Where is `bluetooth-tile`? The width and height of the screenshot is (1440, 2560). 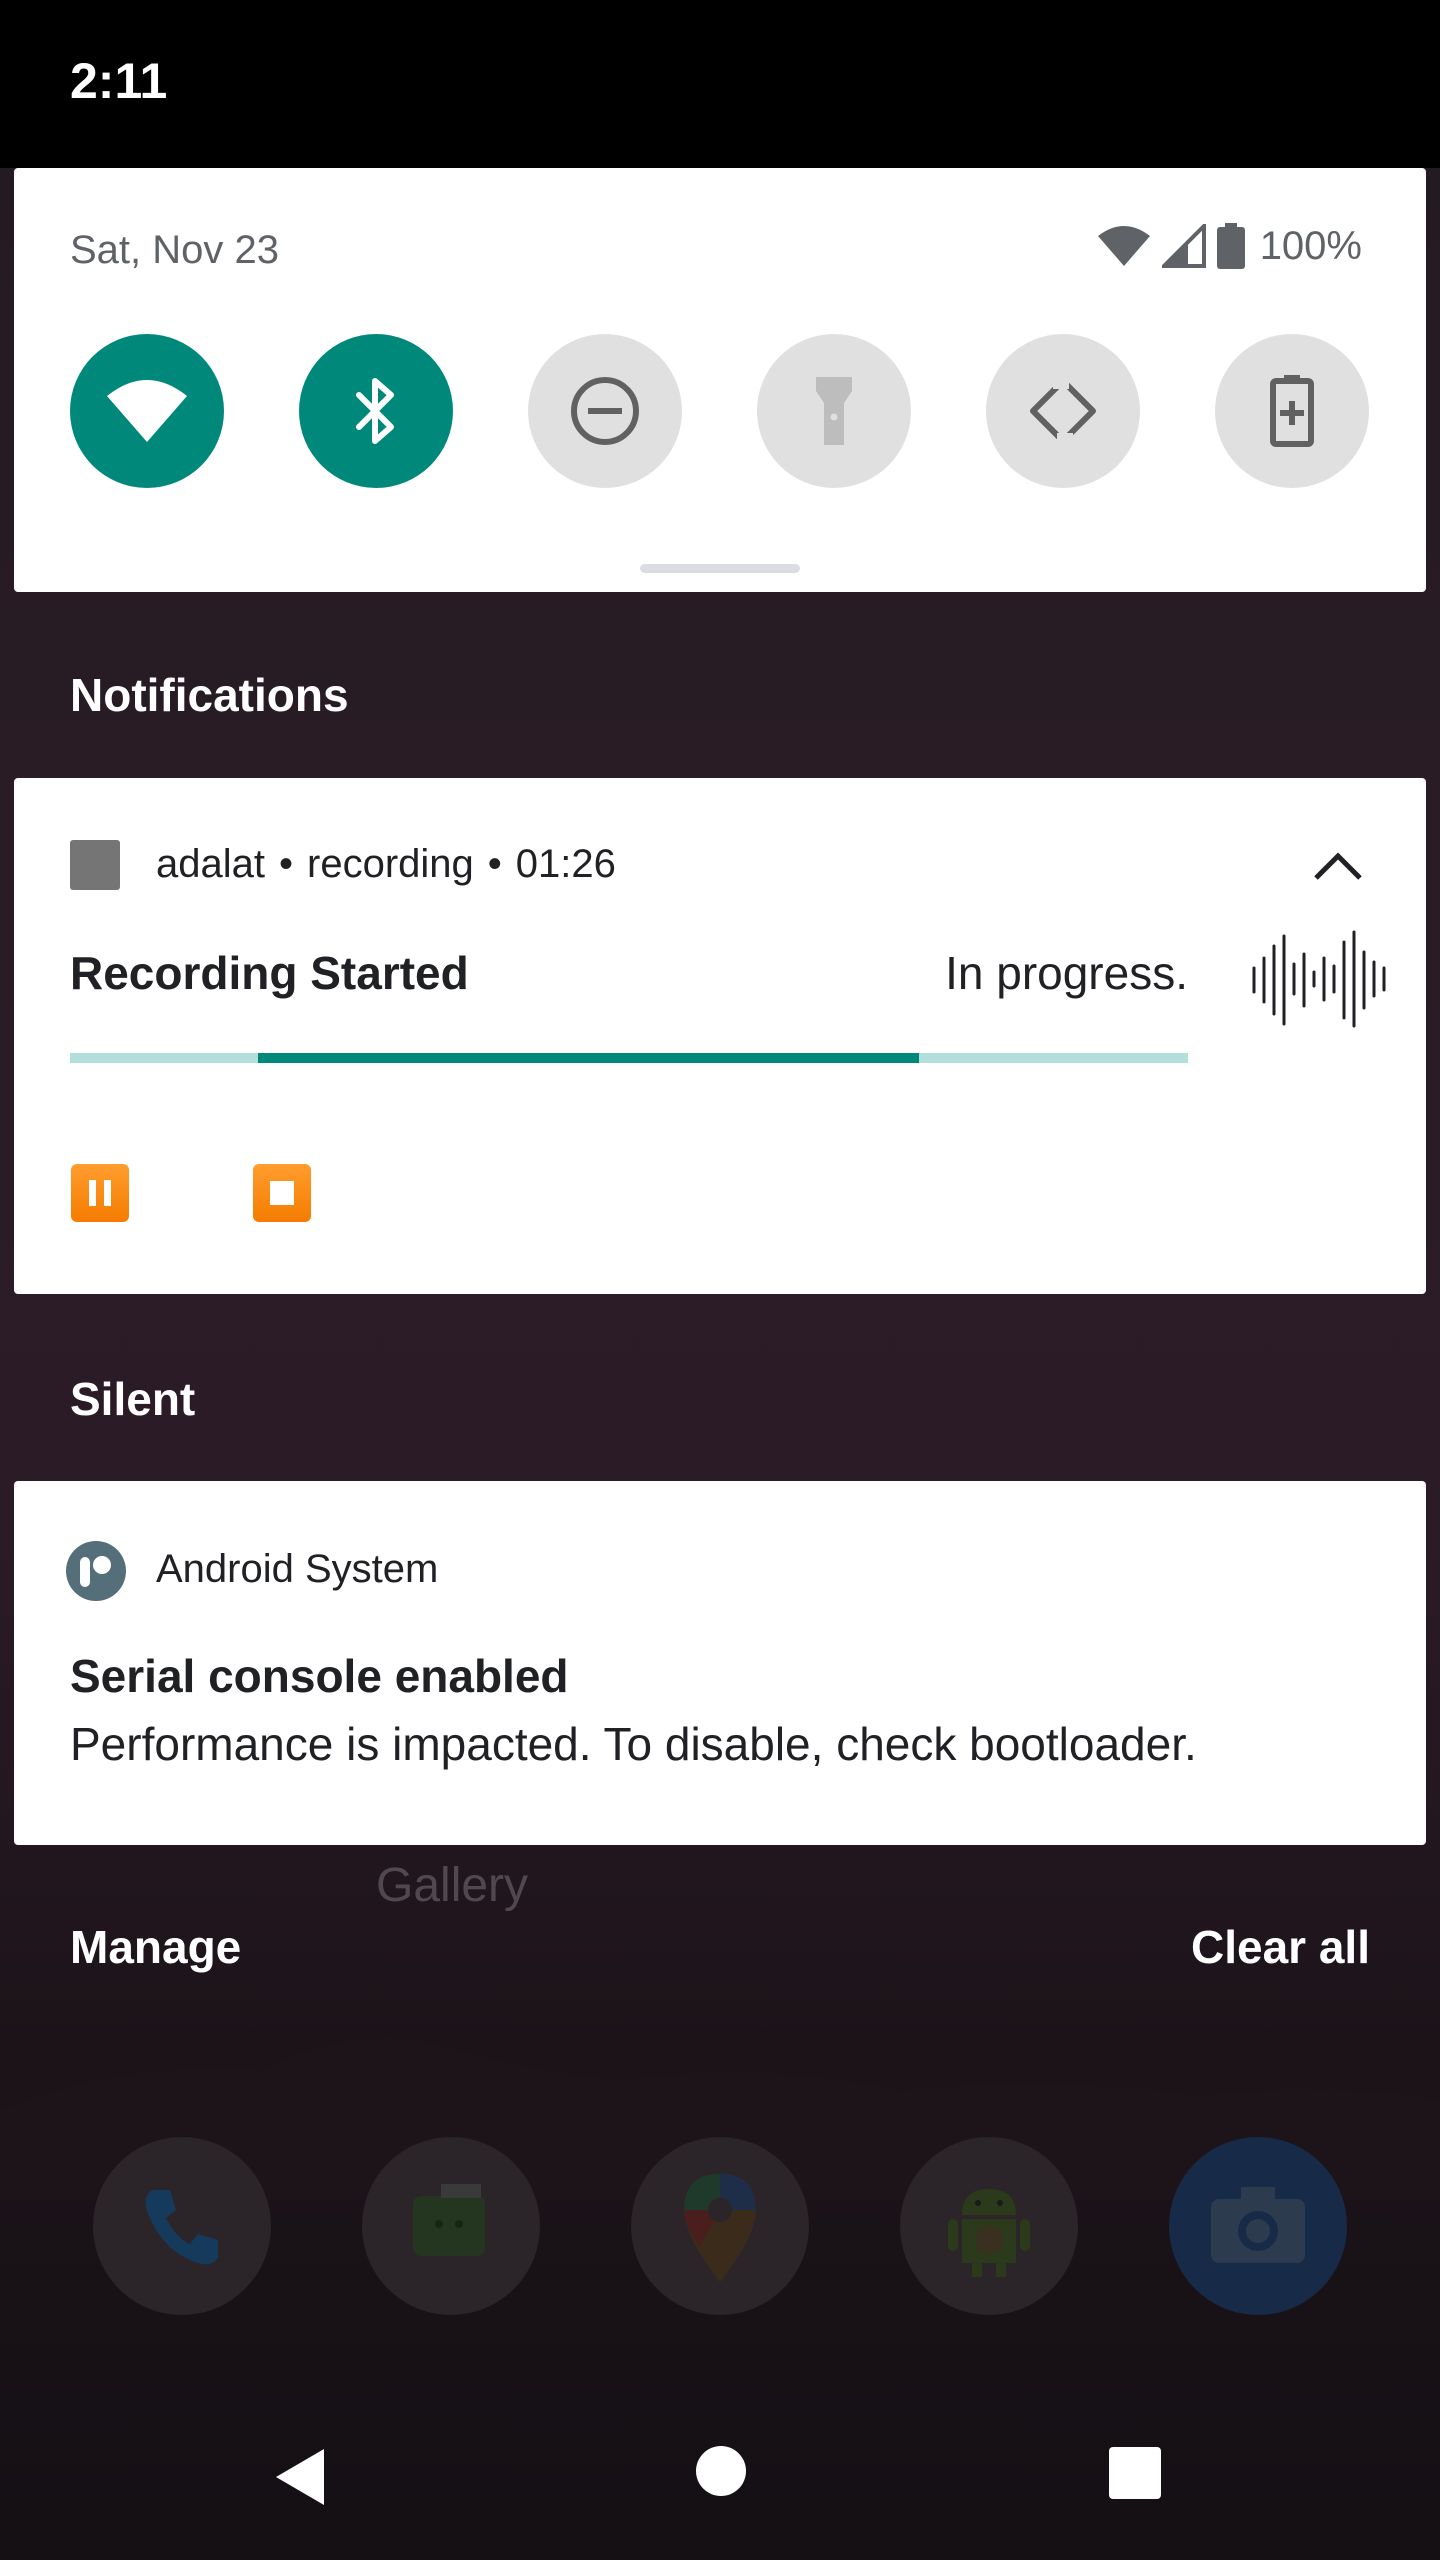
bluetooth-tile is located at coordinates (376, 411).